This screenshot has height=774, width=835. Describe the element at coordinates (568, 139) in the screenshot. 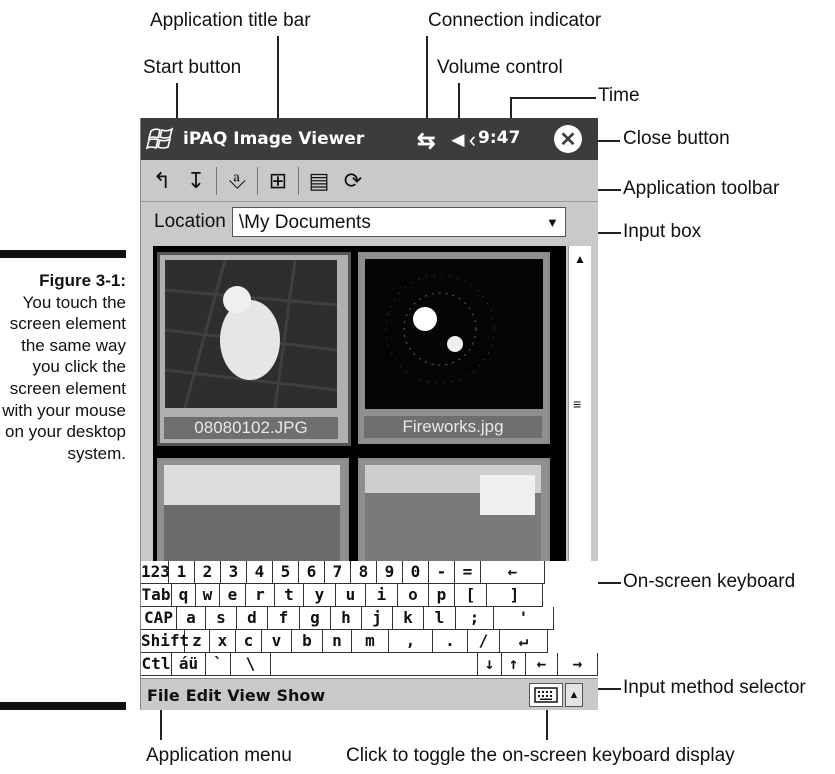

I see `close-button: ✕` at that location.